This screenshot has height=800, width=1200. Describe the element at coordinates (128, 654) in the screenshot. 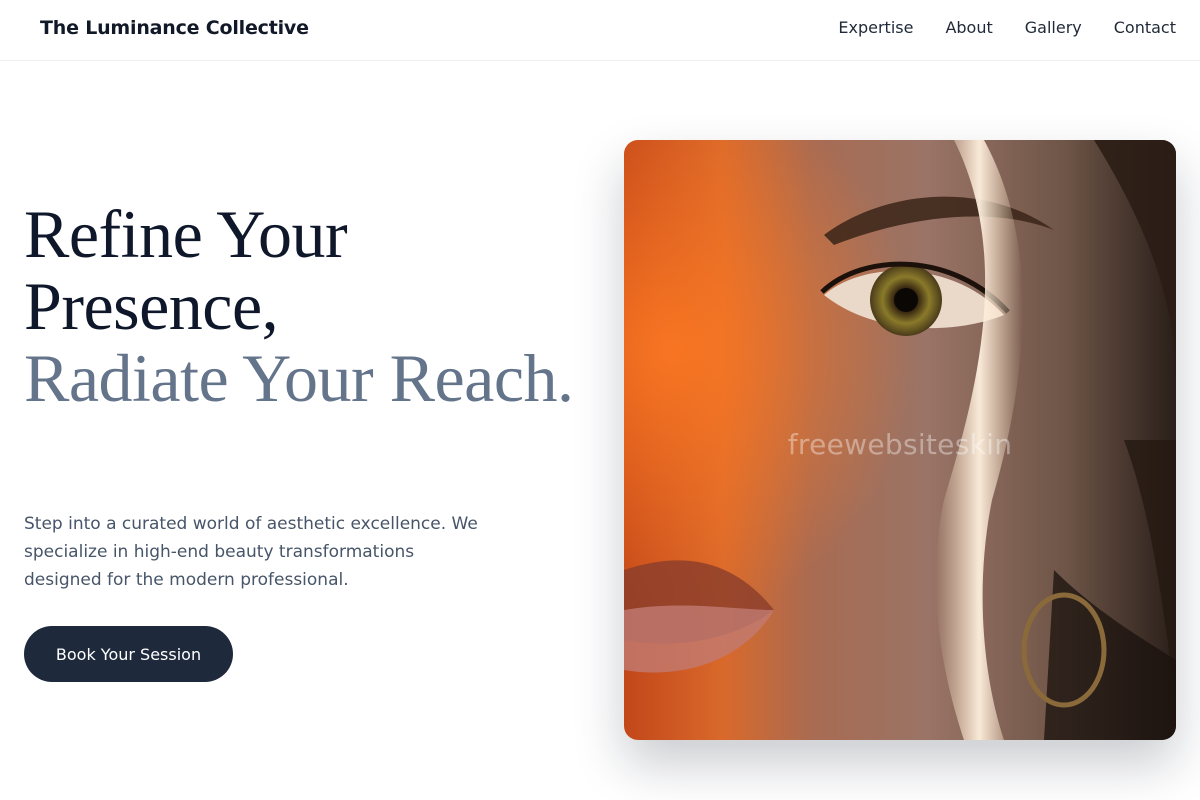

I see `book-session-button: Book Your Session` at that location.